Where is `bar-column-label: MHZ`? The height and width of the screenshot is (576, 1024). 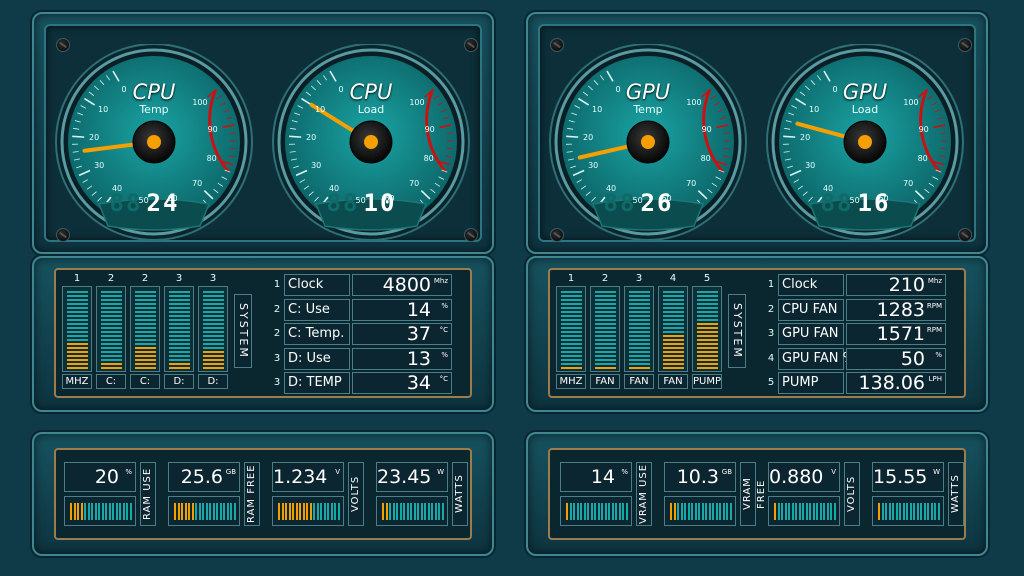 bar-column-label: MHZ is located at coordinates (77, 381).